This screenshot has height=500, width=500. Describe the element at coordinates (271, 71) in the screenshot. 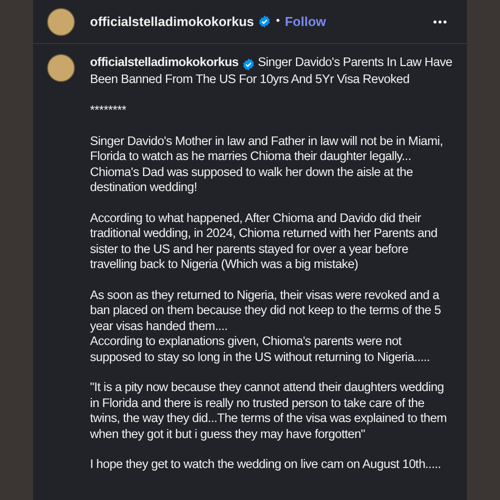

I see `caption-title: officialstelladimokokorkus Singer Davido's Parents In Law Have Been Banned From The US For 10yrs And 5Yr Visa Revoked` at that location.